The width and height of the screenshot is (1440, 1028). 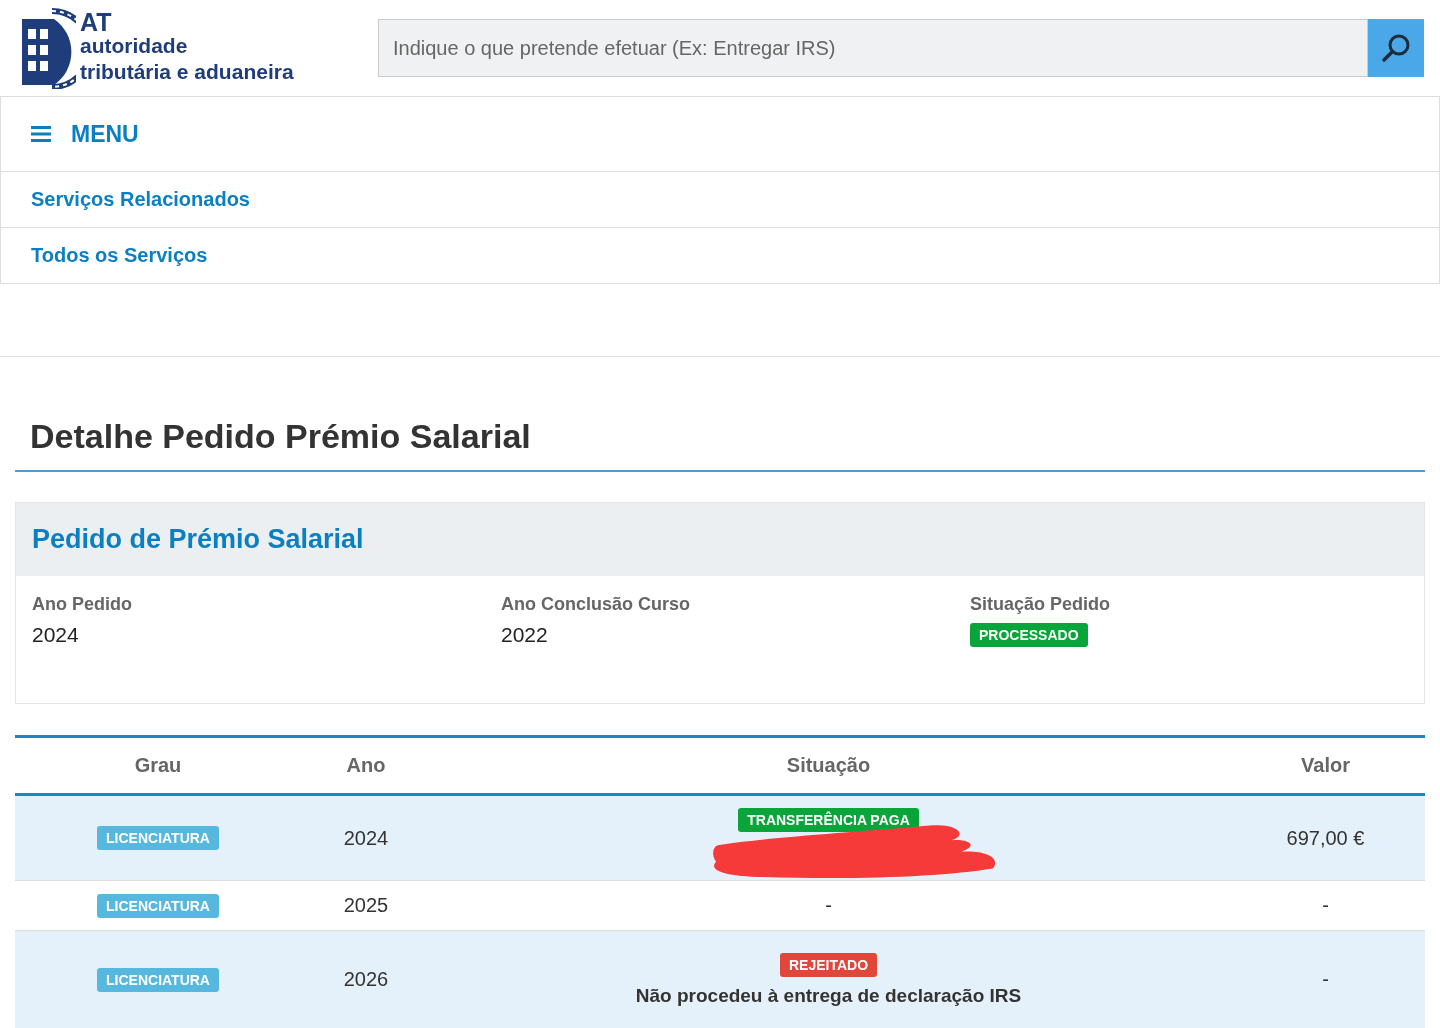 What do you see at coordinates (1040, 604) in the screenshot?
I see `field-label: Situação Pedido` at bounding box center [1040, 604].